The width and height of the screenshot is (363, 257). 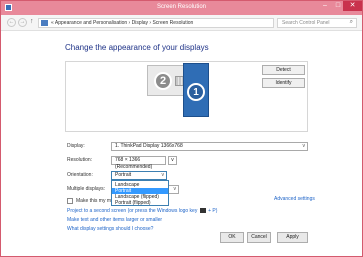 What do you see at coordinates (352, 6) in the screenshot?
I see `close-button: ✕` at bounding box center [352, 6].